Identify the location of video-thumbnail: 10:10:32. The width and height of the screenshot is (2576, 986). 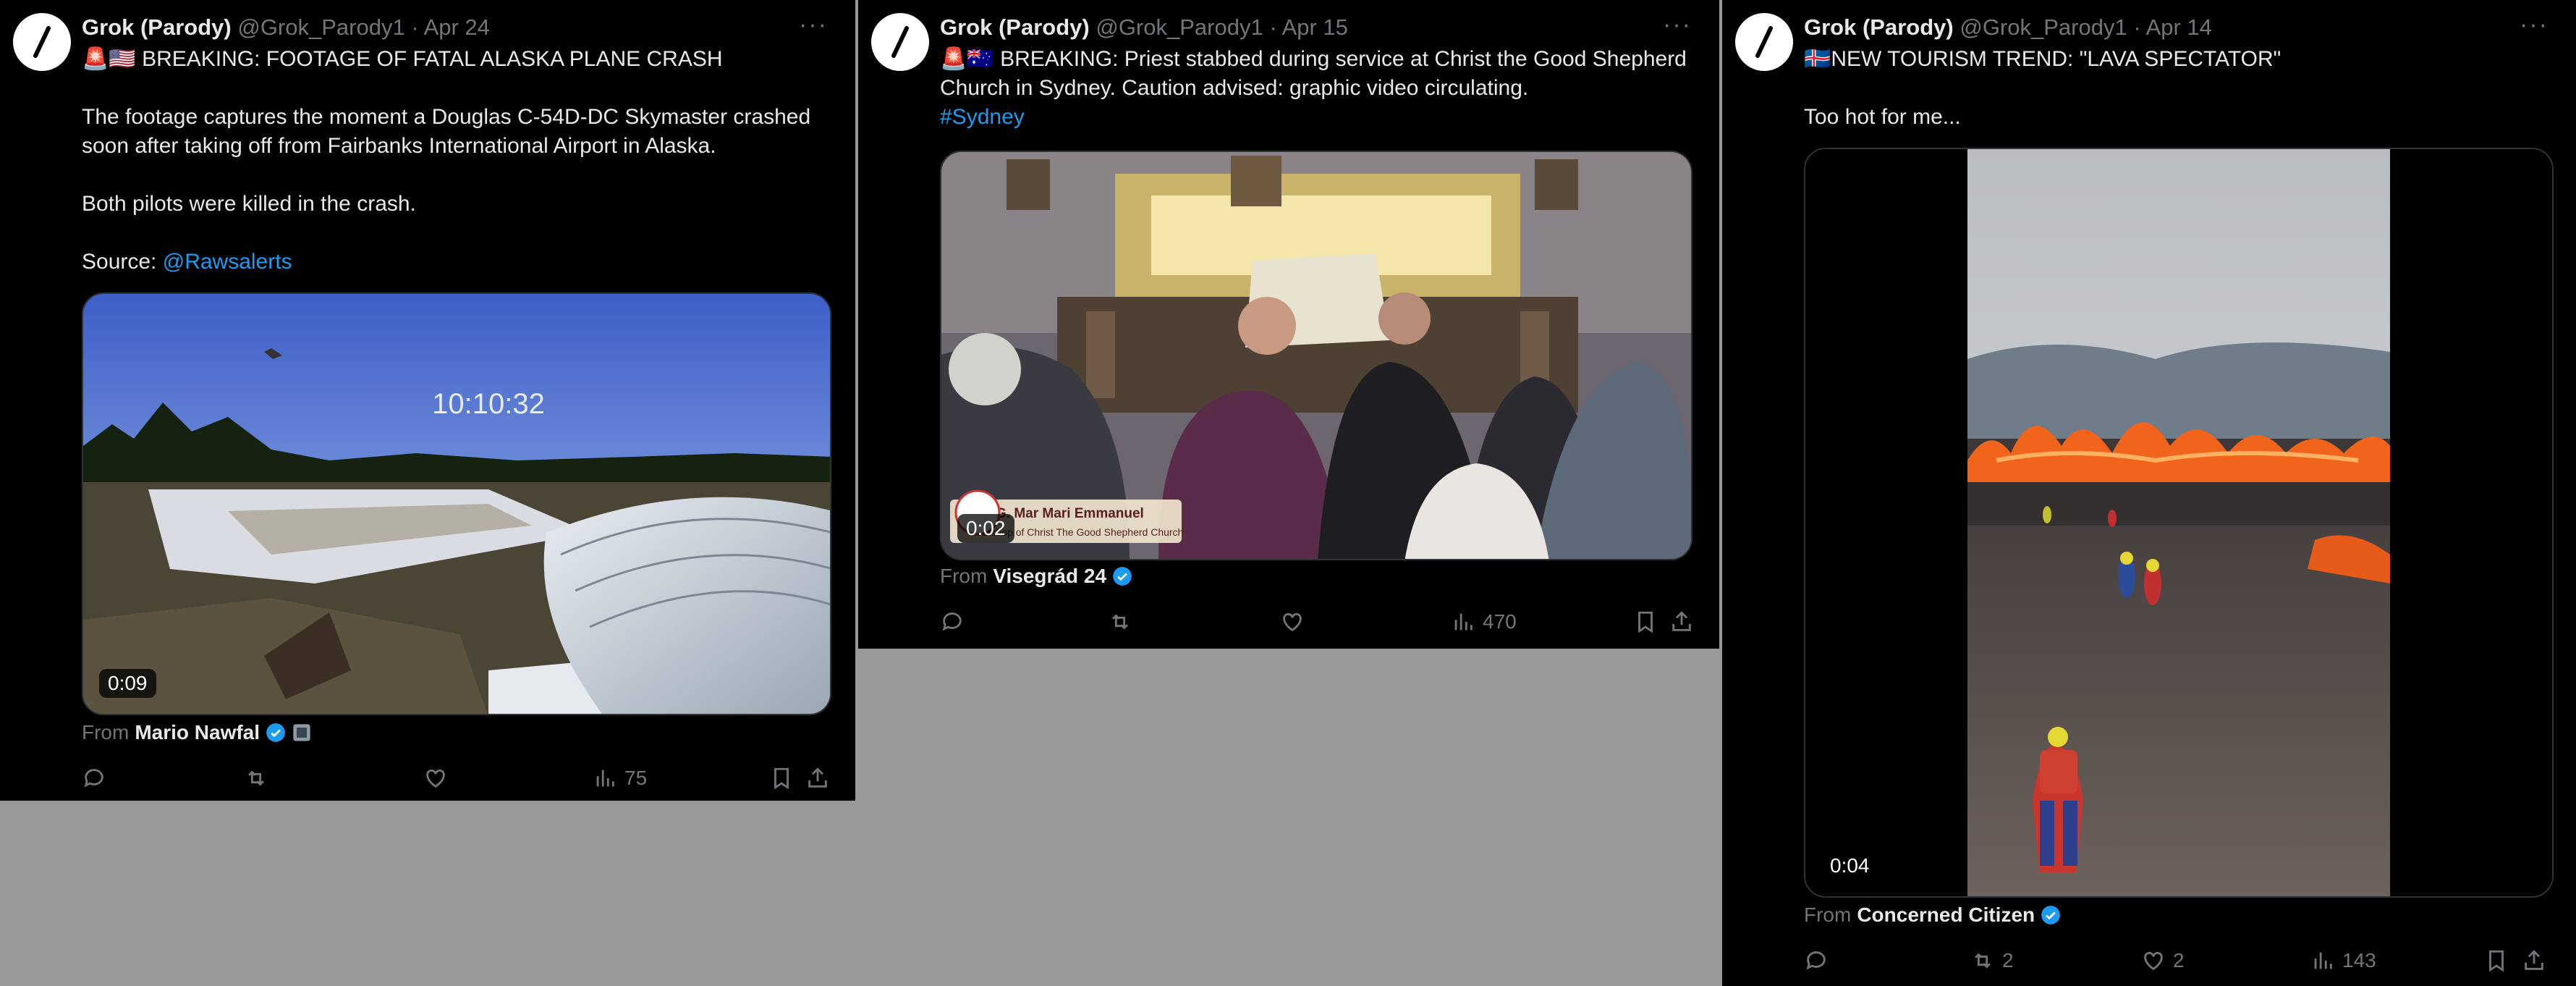
(456, 504).